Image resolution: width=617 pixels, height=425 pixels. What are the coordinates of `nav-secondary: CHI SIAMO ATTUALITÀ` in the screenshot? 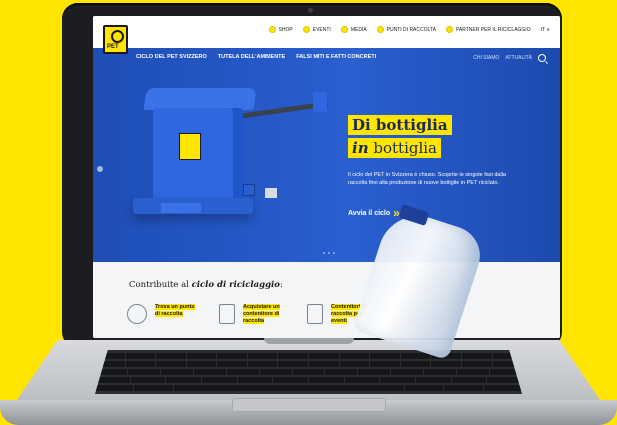 It's located at (509, 58).